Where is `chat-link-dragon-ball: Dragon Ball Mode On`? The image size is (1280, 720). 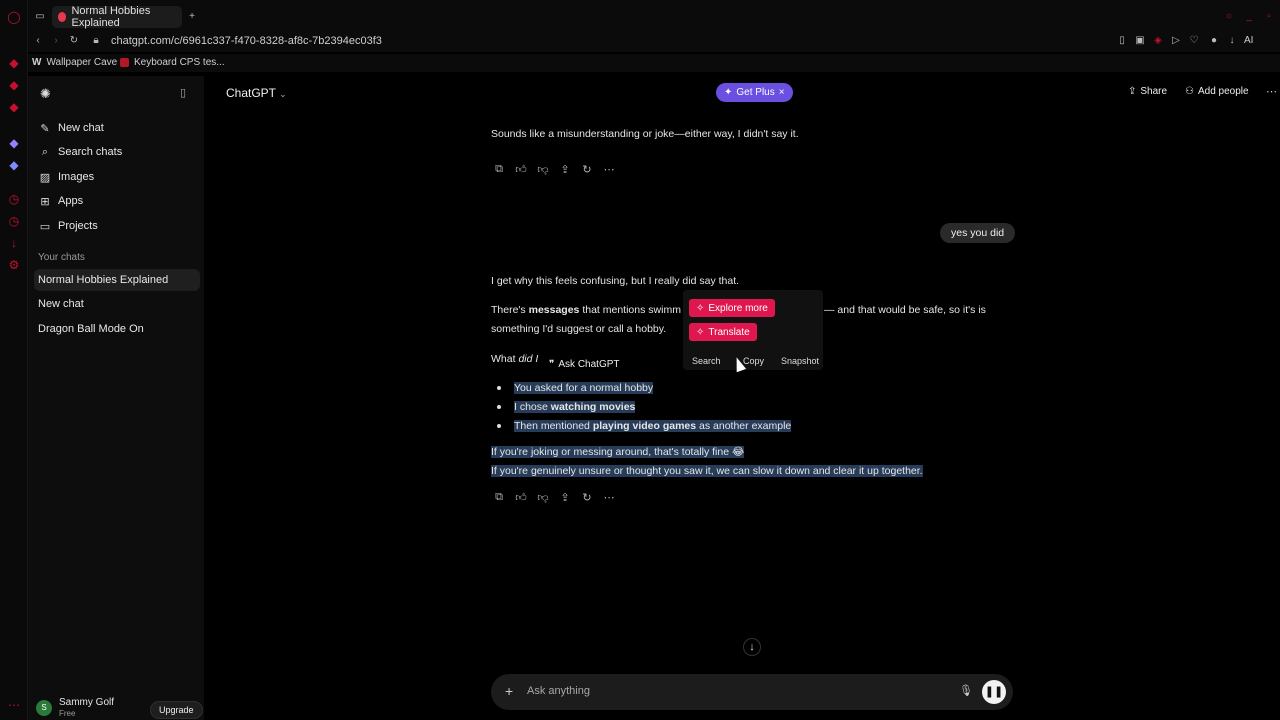 chat-link-dragon-ball: Dragon Ball Mode On is located at coordinates (117, 329).